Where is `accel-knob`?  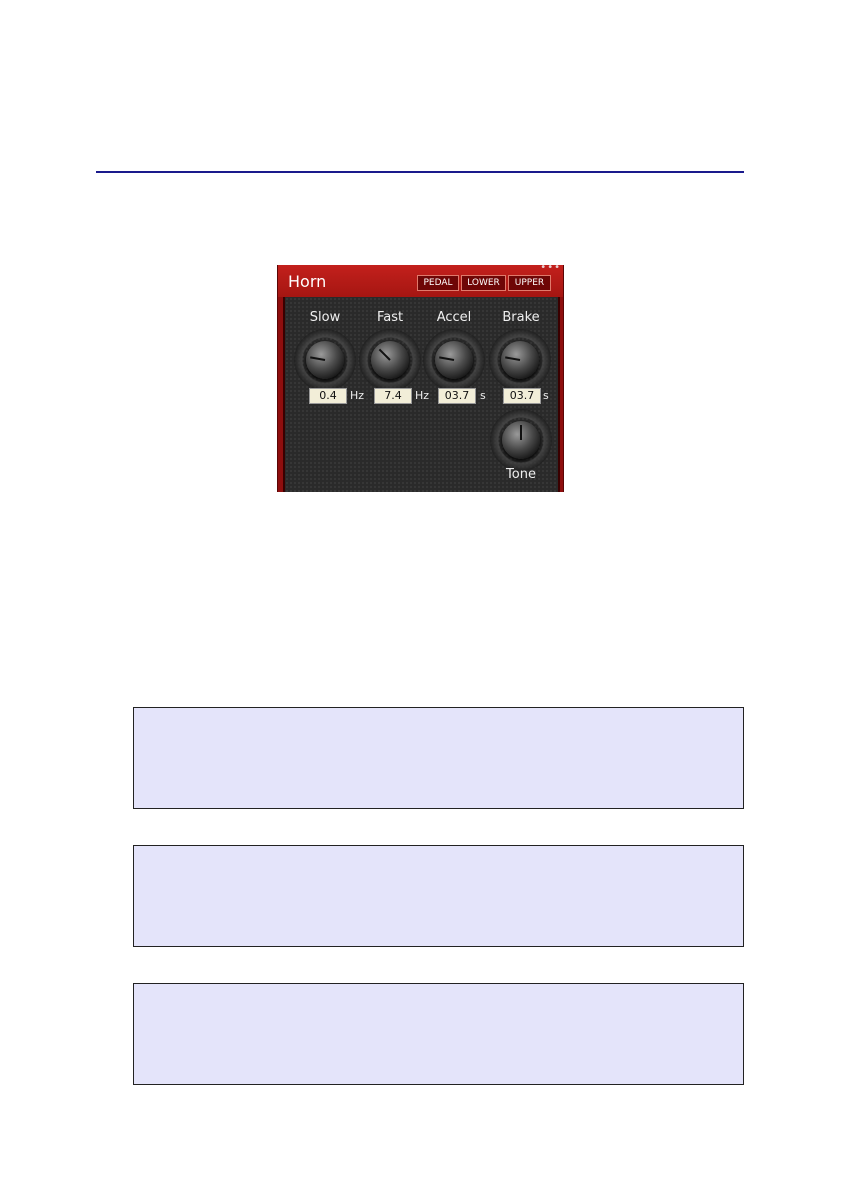 accel-knob is located at coordinates (454, 360).